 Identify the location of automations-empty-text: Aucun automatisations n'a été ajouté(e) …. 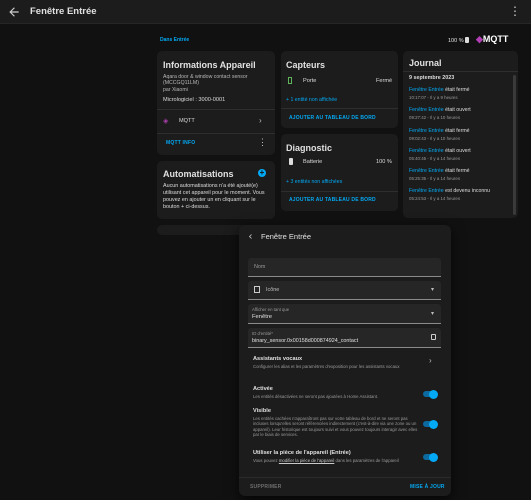
(214, 196).